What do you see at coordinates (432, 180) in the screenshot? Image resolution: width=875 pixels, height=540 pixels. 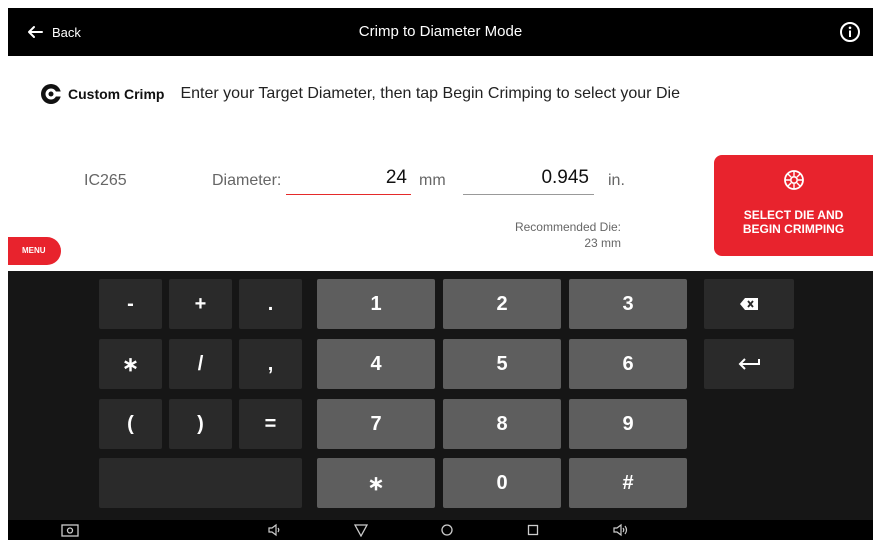 I see `mm-unit-label: mm` at bounding box center [432, 180].